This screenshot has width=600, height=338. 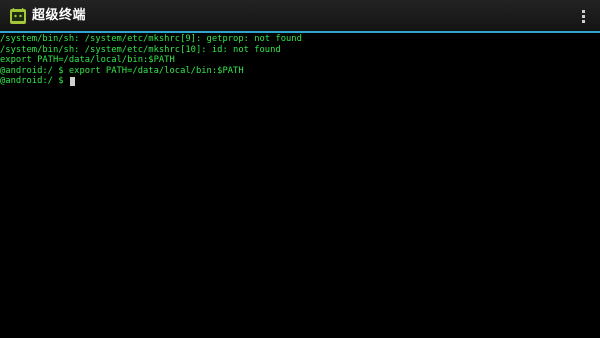 I want to click on action-bar-divider, so click(x=300, y=32).